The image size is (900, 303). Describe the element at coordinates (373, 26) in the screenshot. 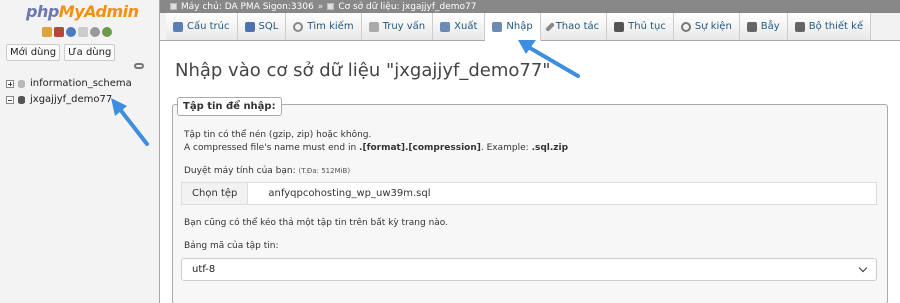

I see `query-icon` at that location.